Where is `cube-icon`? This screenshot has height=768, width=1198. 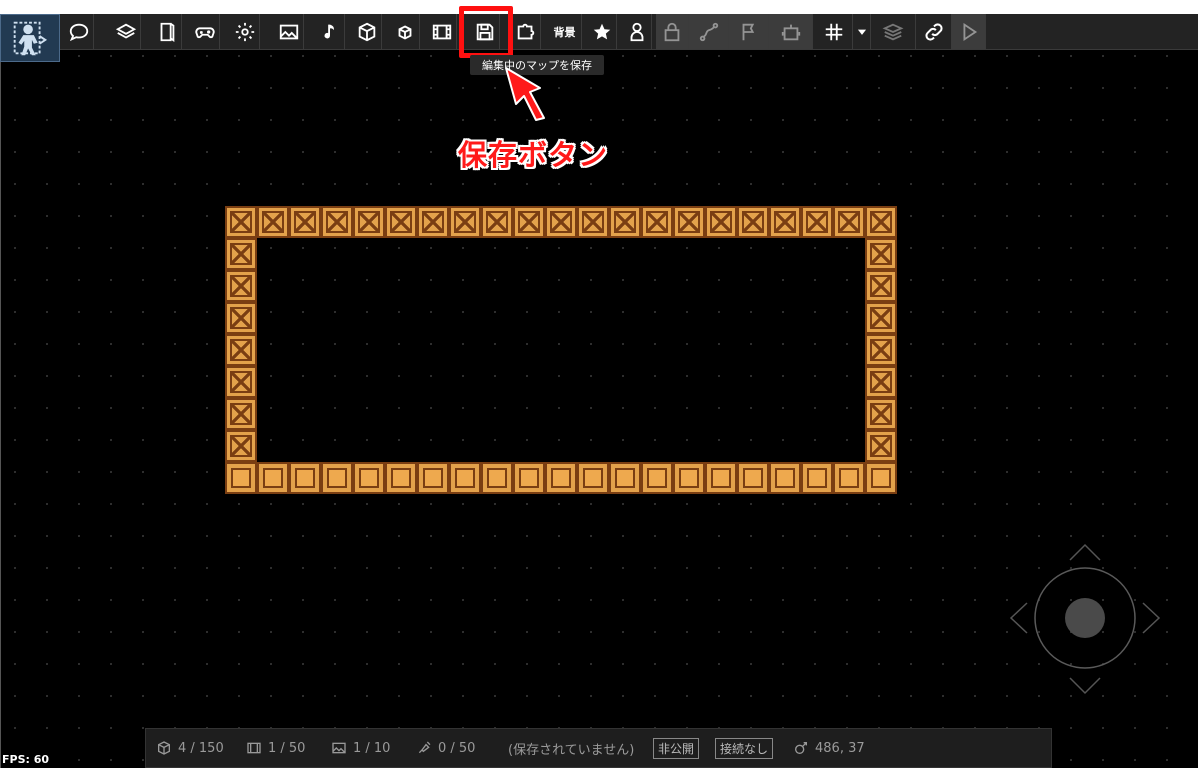 cube-icon is located at coordinates (366, 31).